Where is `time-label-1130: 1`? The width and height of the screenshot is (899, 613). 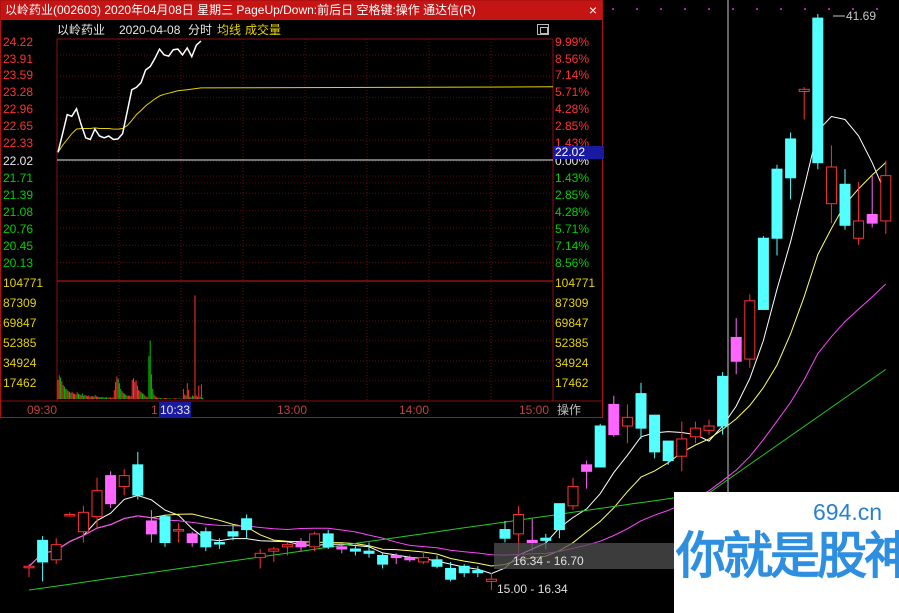
time-label-1130: 1 is located at coordinates (154, 410).